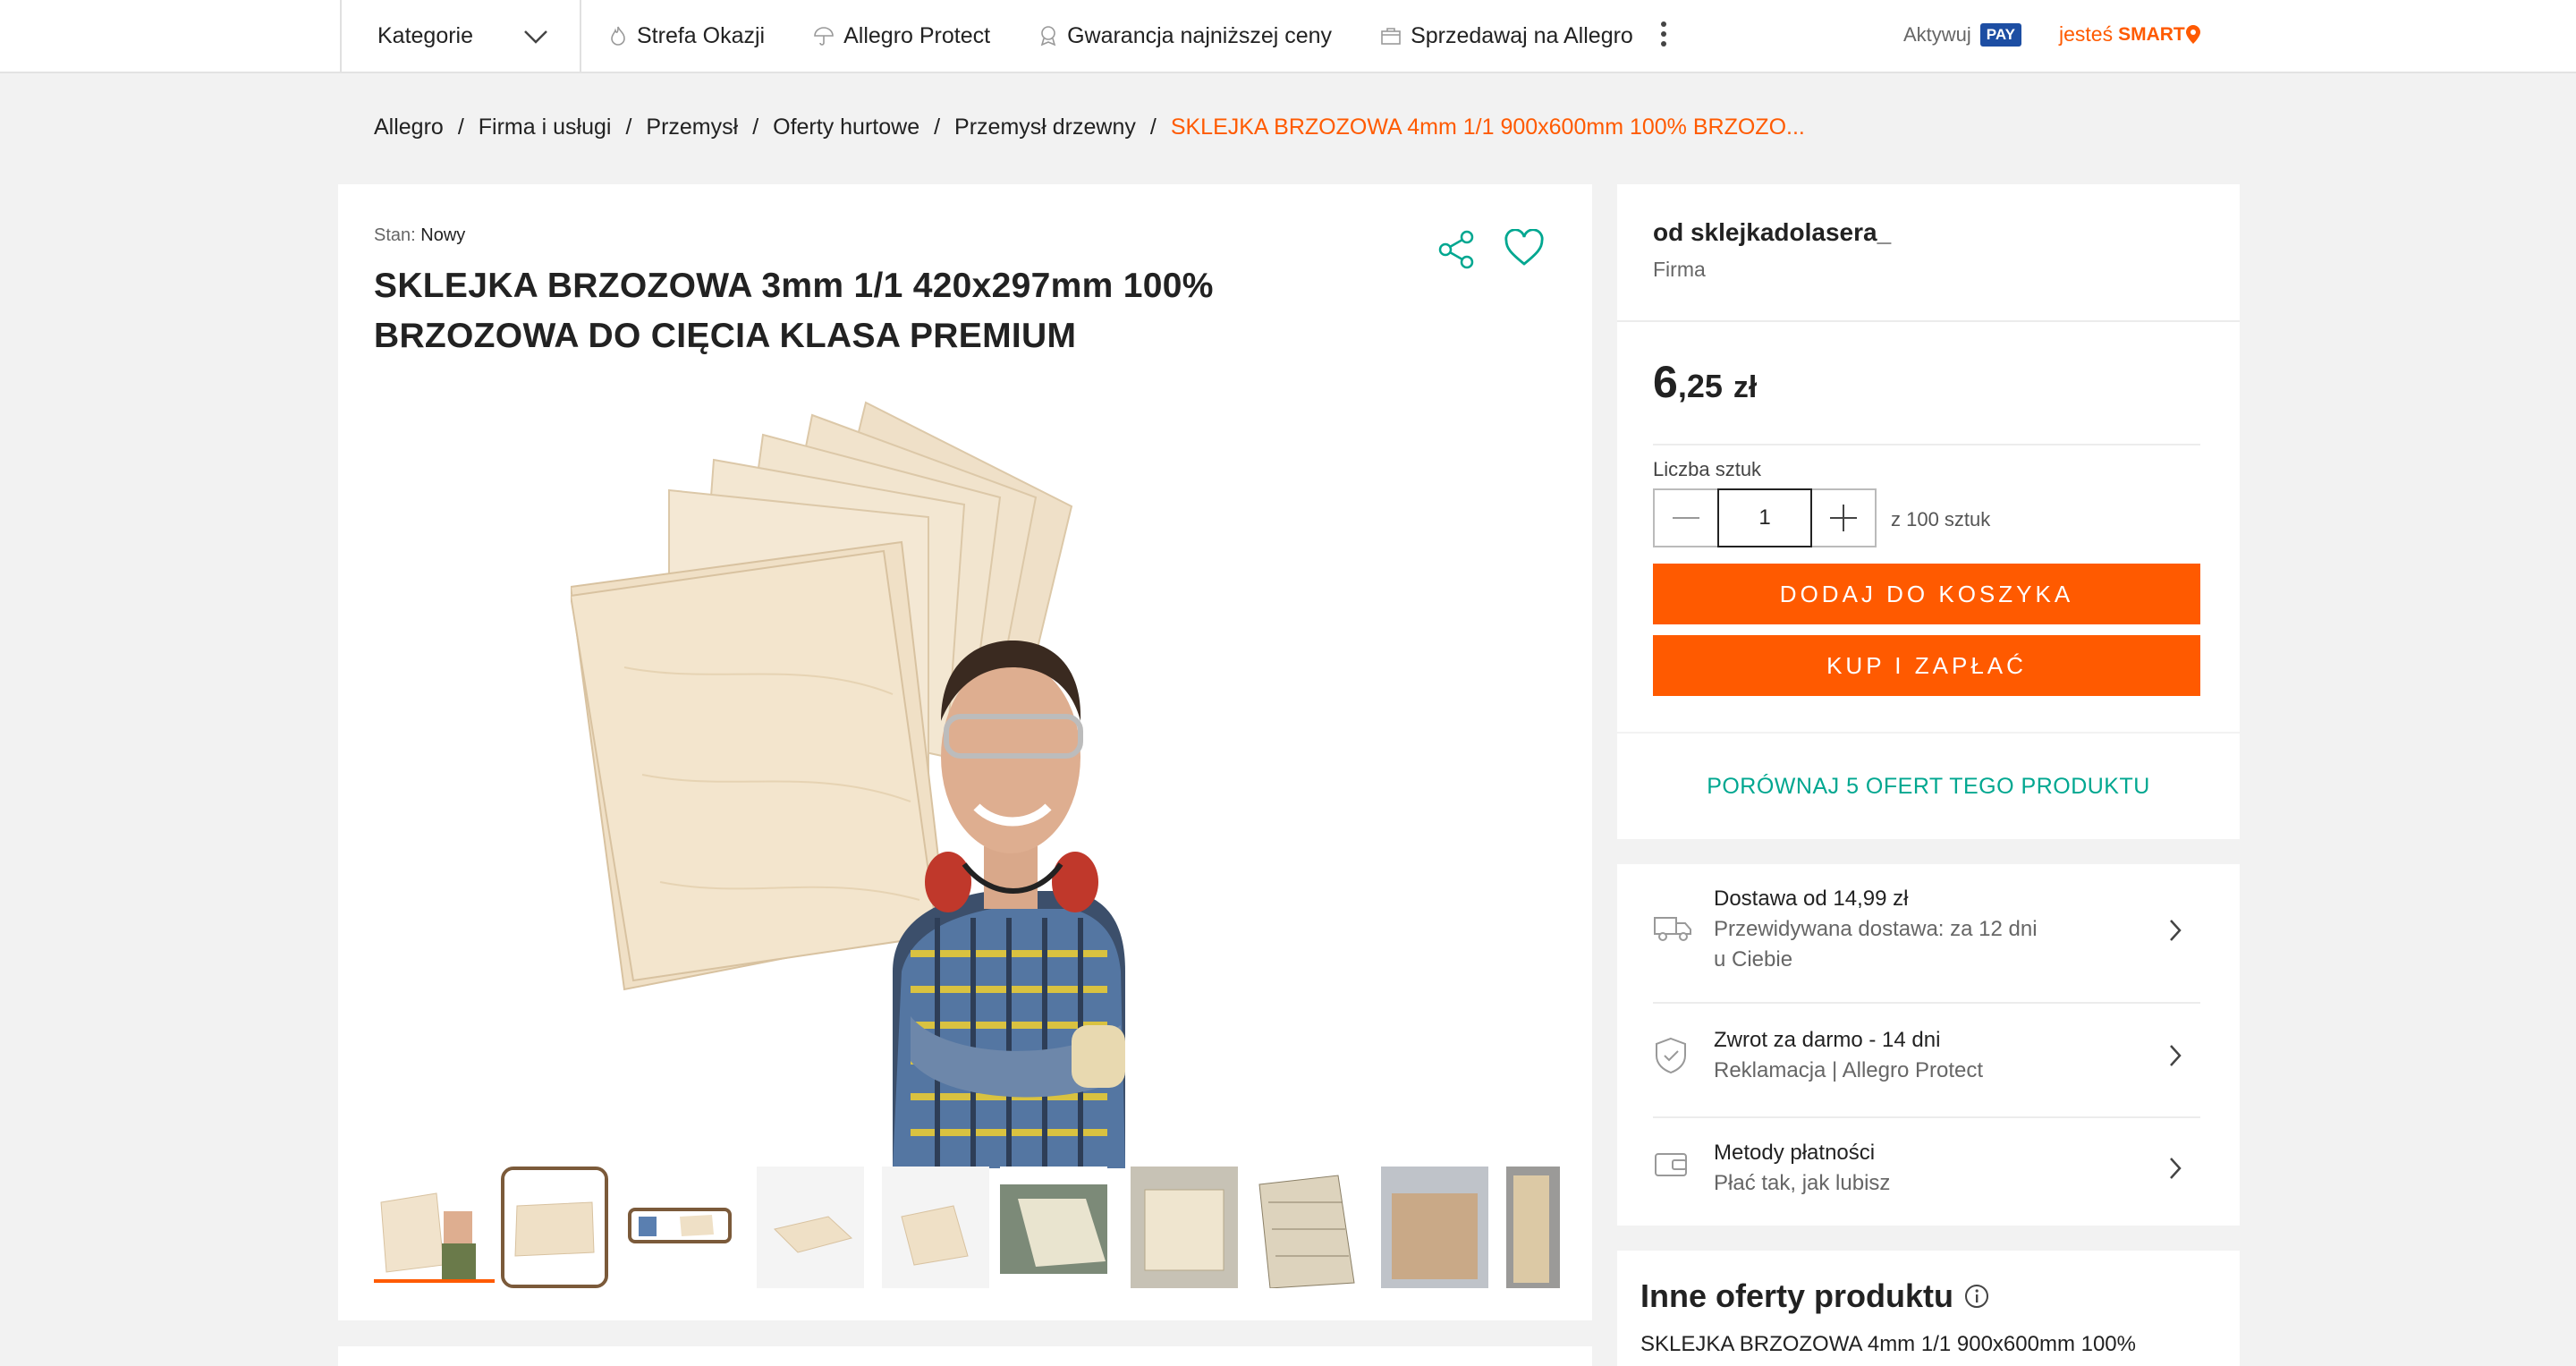  I want to click on badge-icon, so click(1048, 36).